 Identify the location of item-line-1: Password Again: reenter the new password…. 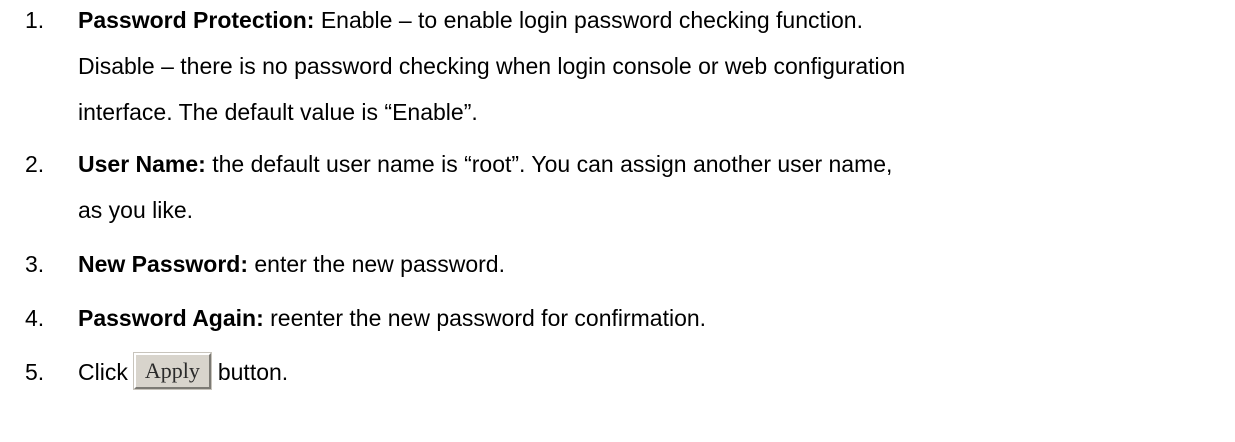
(653, 318).